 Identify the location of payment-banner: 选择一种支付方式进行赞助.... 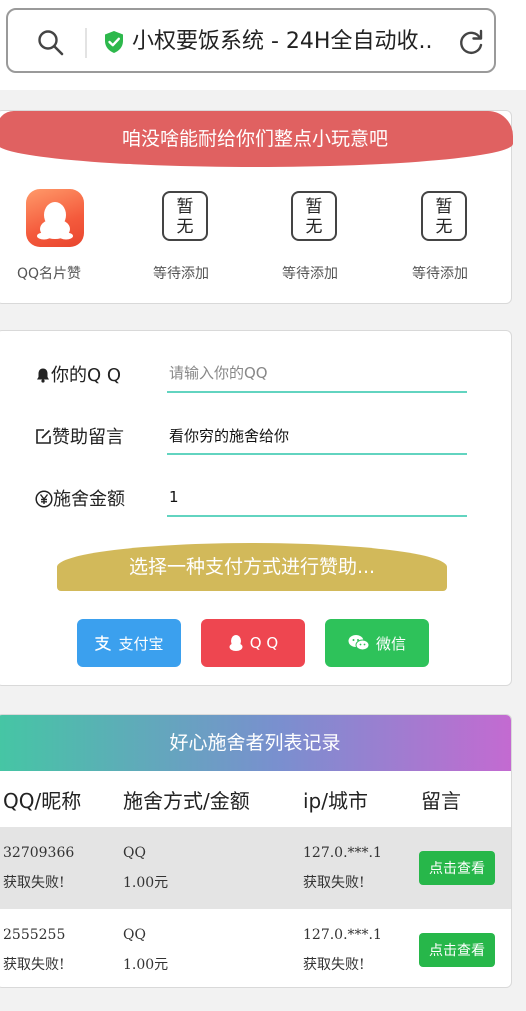
(252, 567).